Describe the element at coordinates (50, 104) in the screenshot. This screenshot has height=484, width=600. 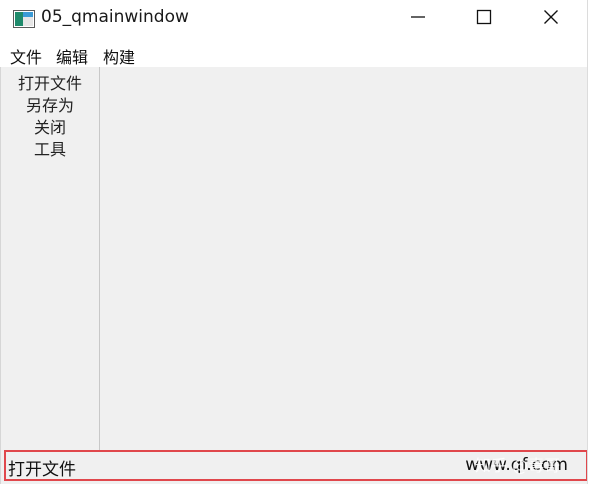
I see `toolbar-save-as-button: 另存为` at that location.